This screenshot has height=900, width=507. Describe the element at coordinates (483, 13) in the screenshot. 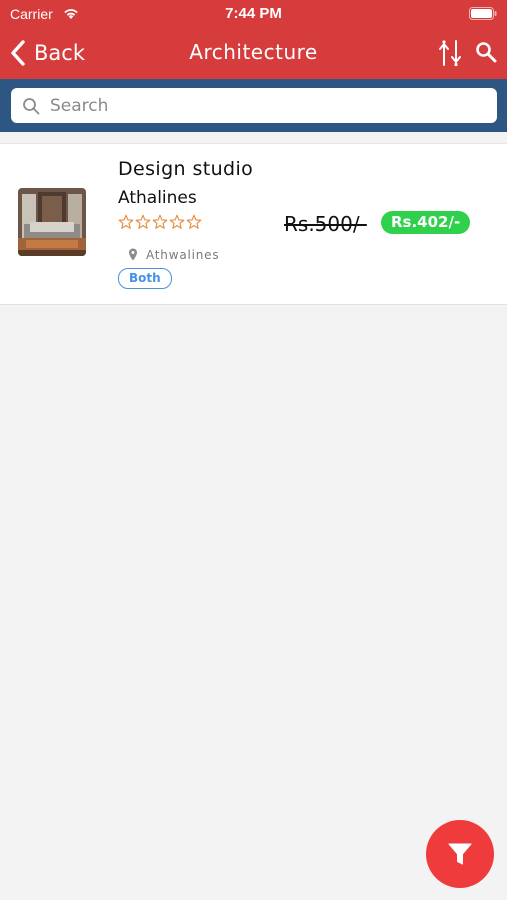

I see `battery-icon` at that location.